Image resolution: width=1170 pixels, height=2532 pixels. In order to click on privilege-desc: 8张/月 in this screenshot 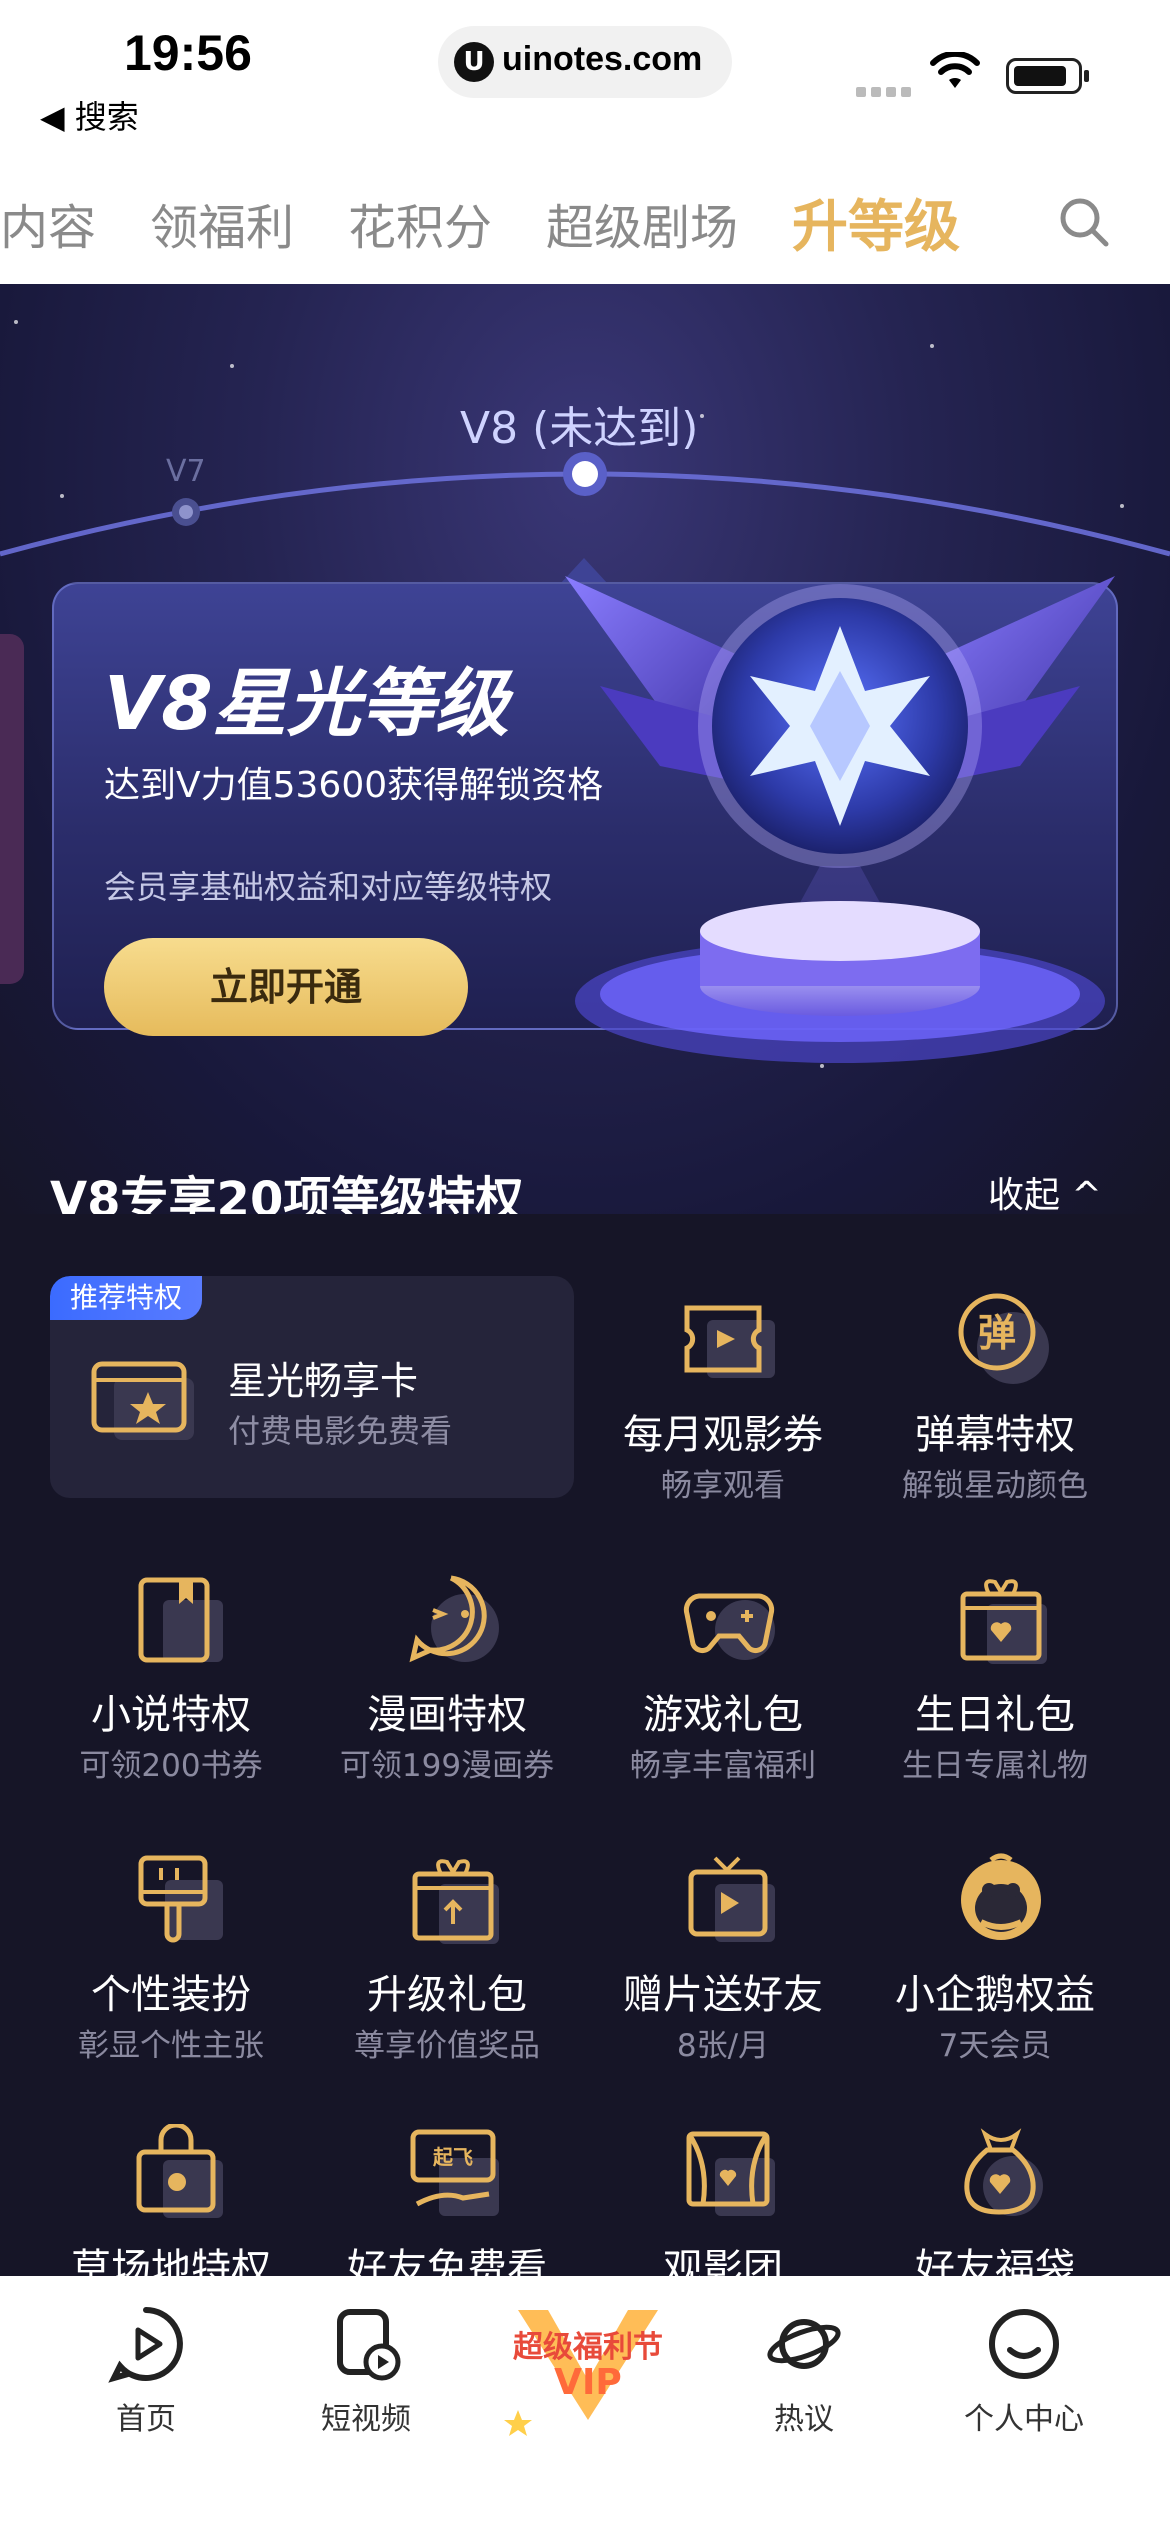, I will do `click(723, 2046)`.